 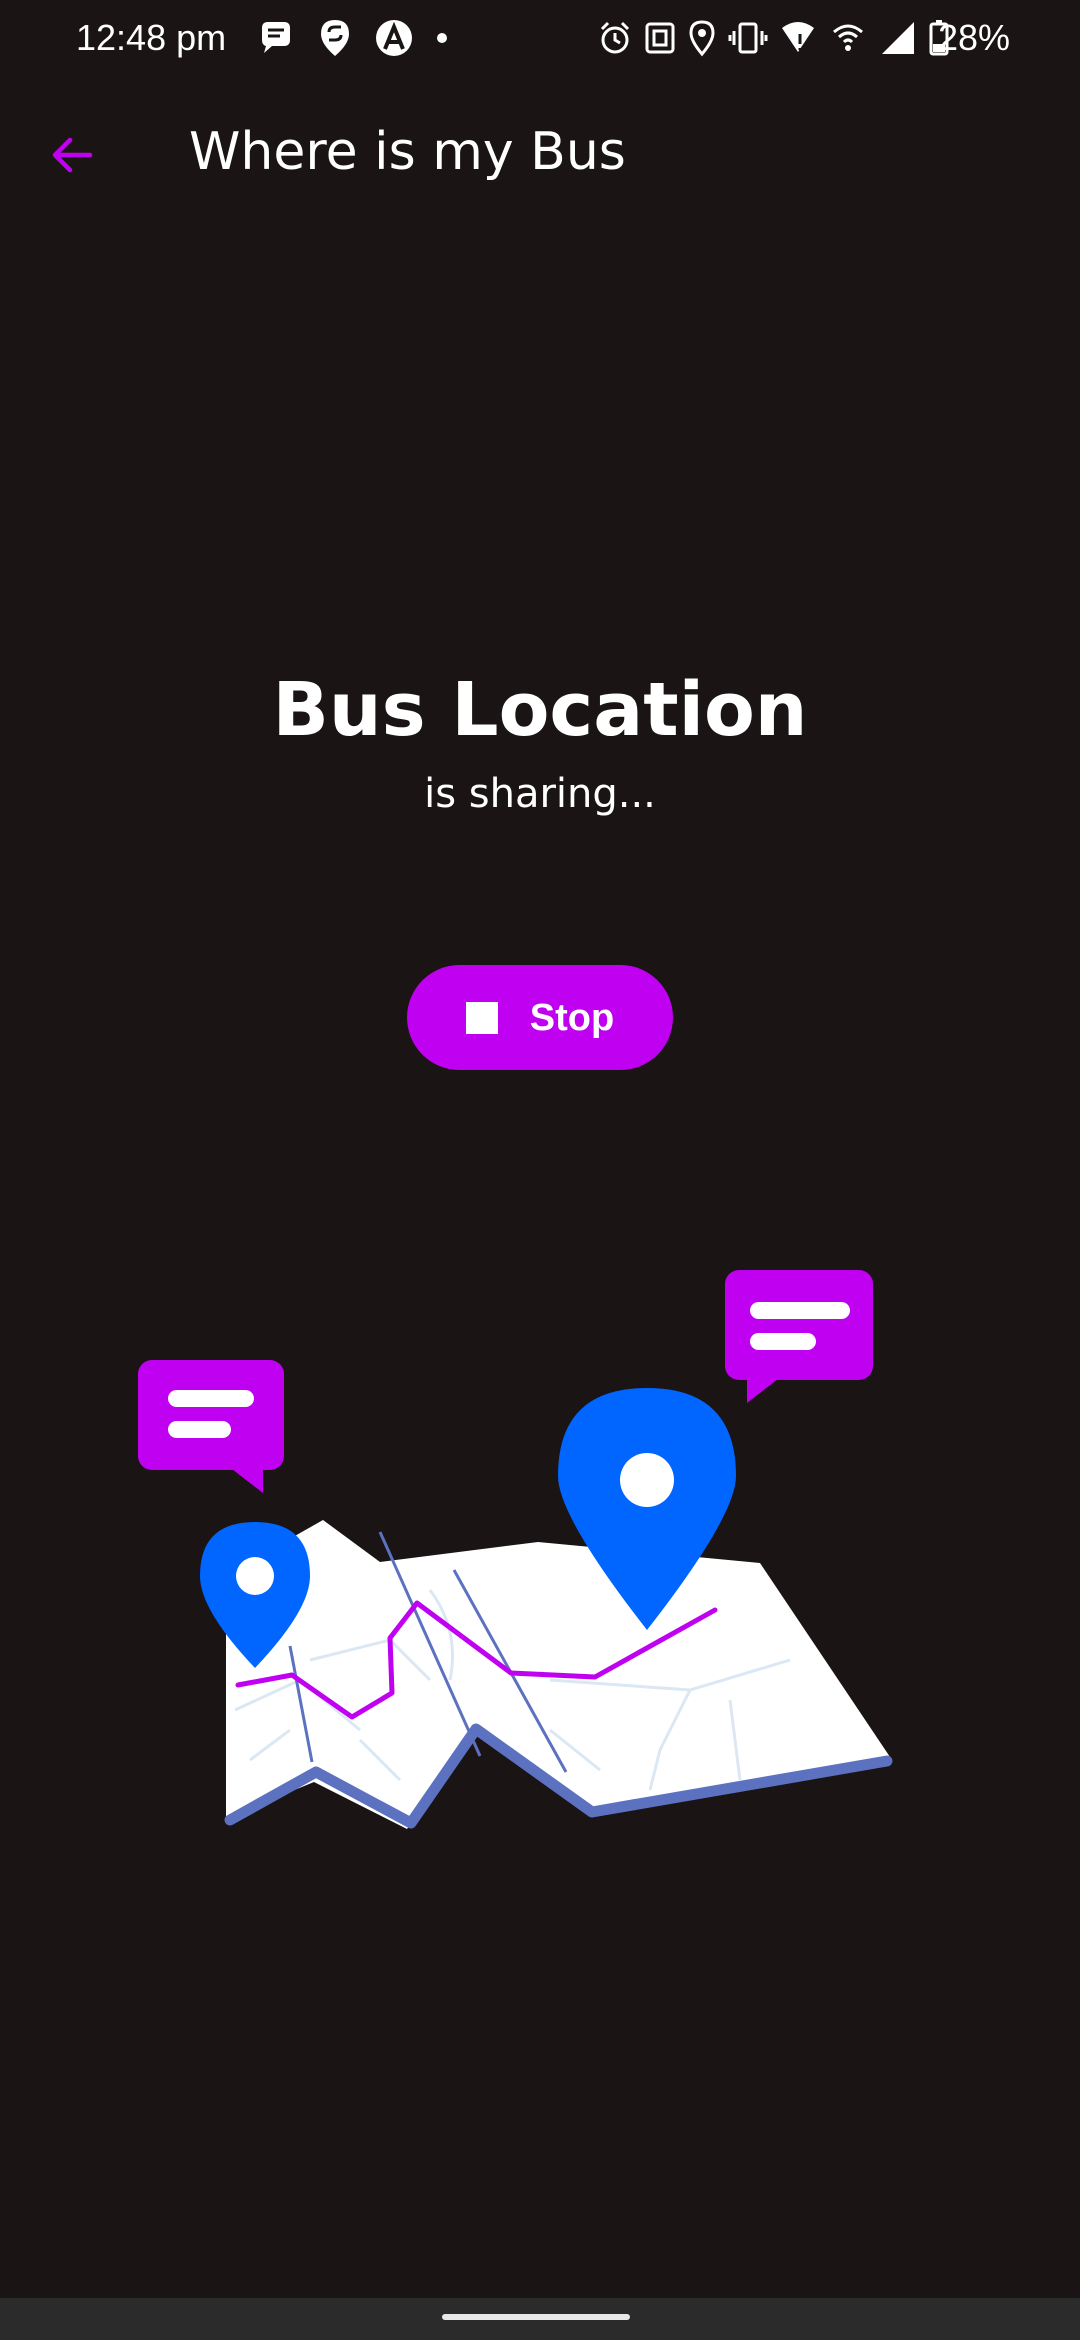 What do you see at coordinates (335, 38) in the screenshot?
I see `swiggy-icon` at bounding box center [335, 38].